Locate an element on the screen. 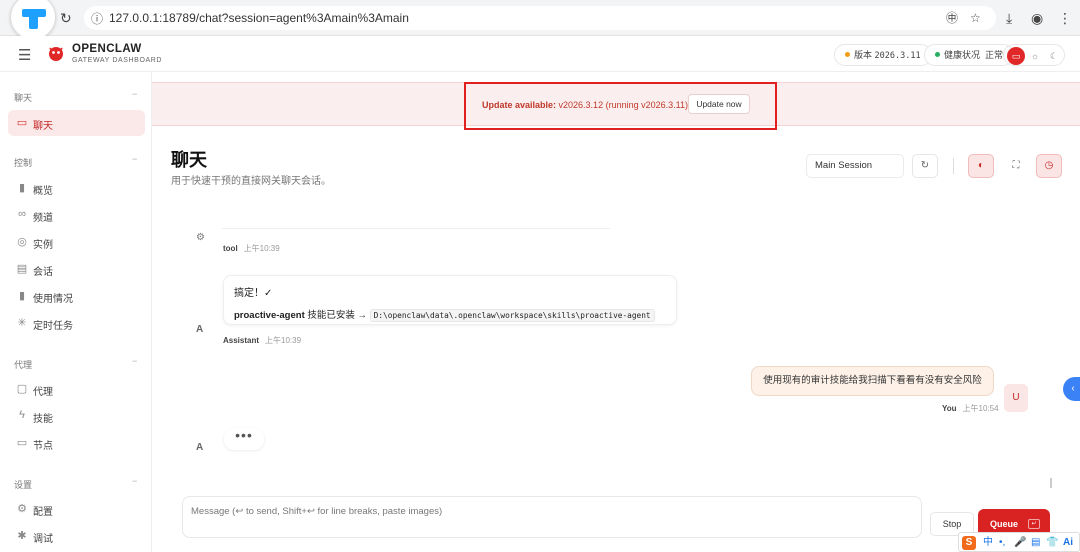 The height and width of the screenshot is (552, 1080). ime-lang-toggle: 中 is located at coordinates (988, 543).